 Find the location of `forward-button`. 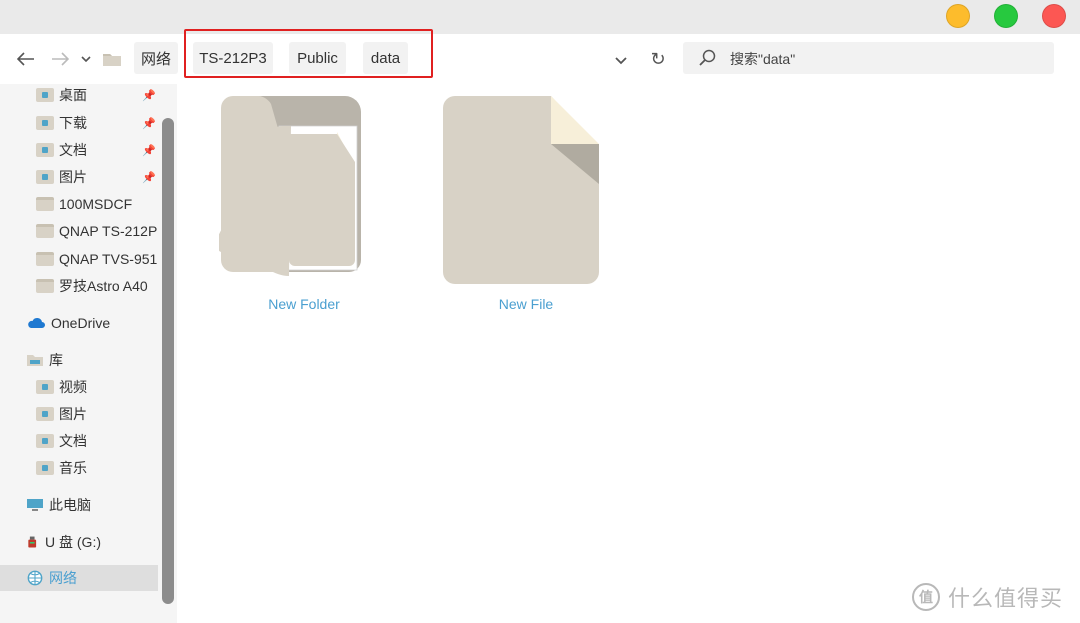

forward-button is located at coordinates (60, 59).